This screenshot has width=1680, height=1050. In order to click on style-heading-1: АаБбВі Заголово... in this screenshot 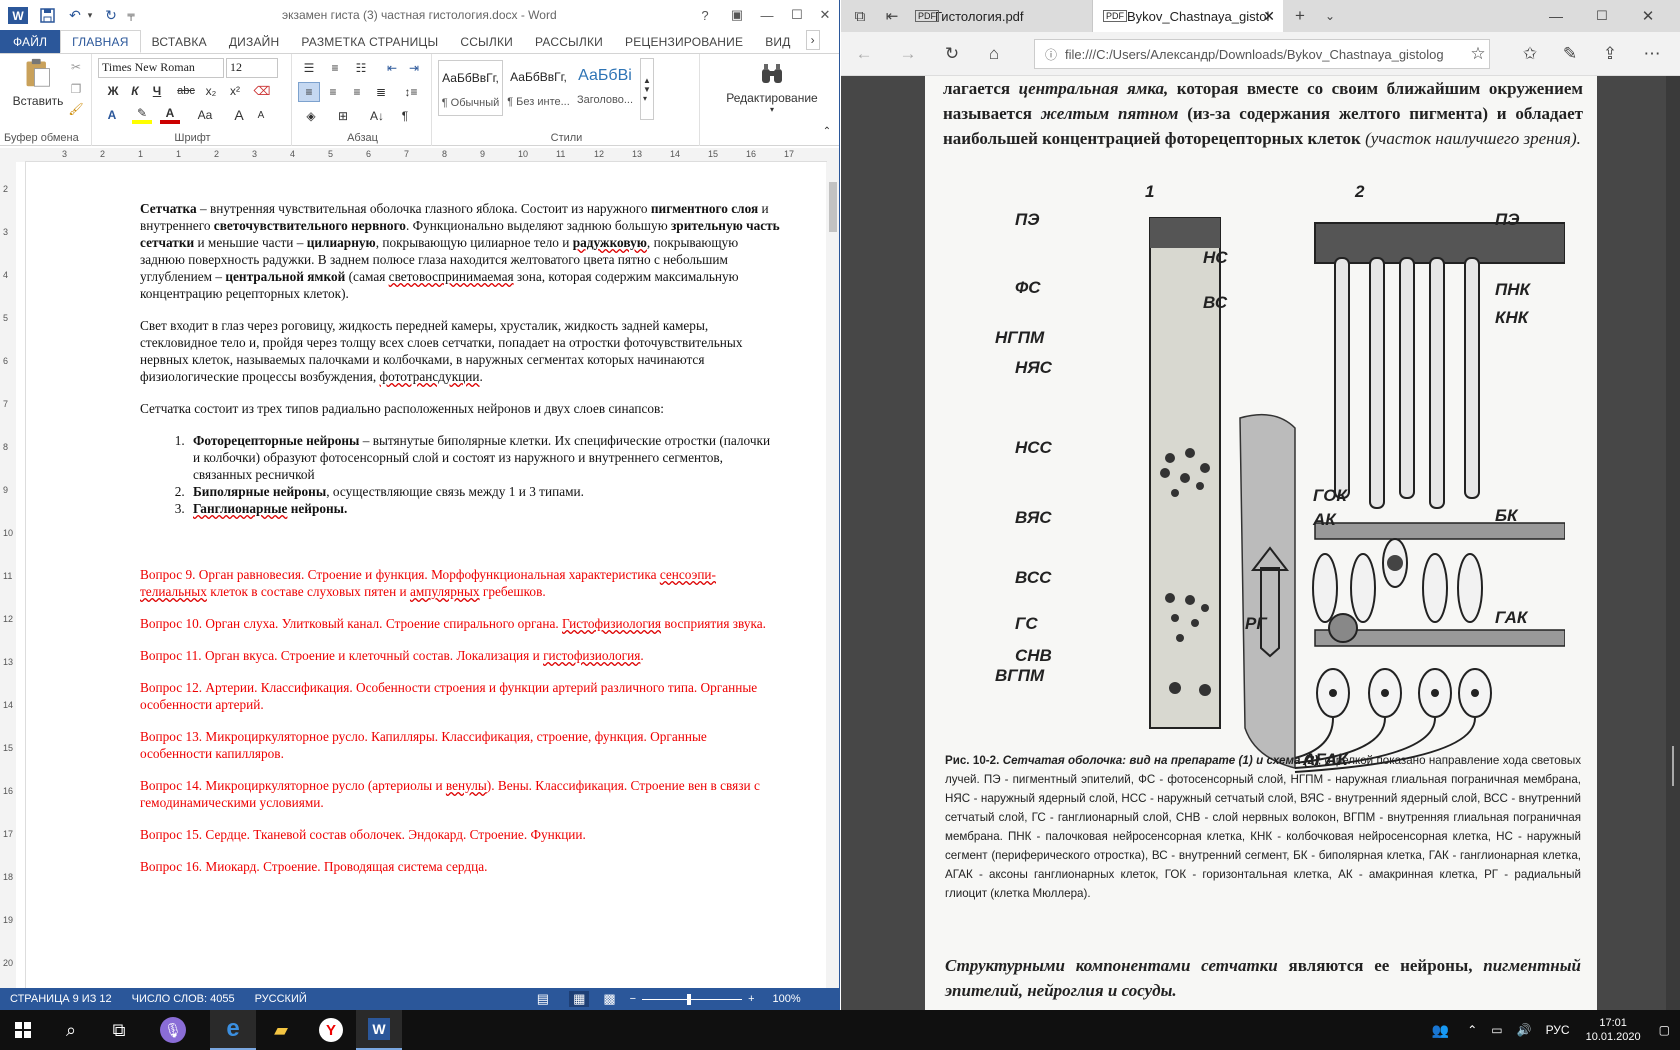, I will do `click(605, 88)`.